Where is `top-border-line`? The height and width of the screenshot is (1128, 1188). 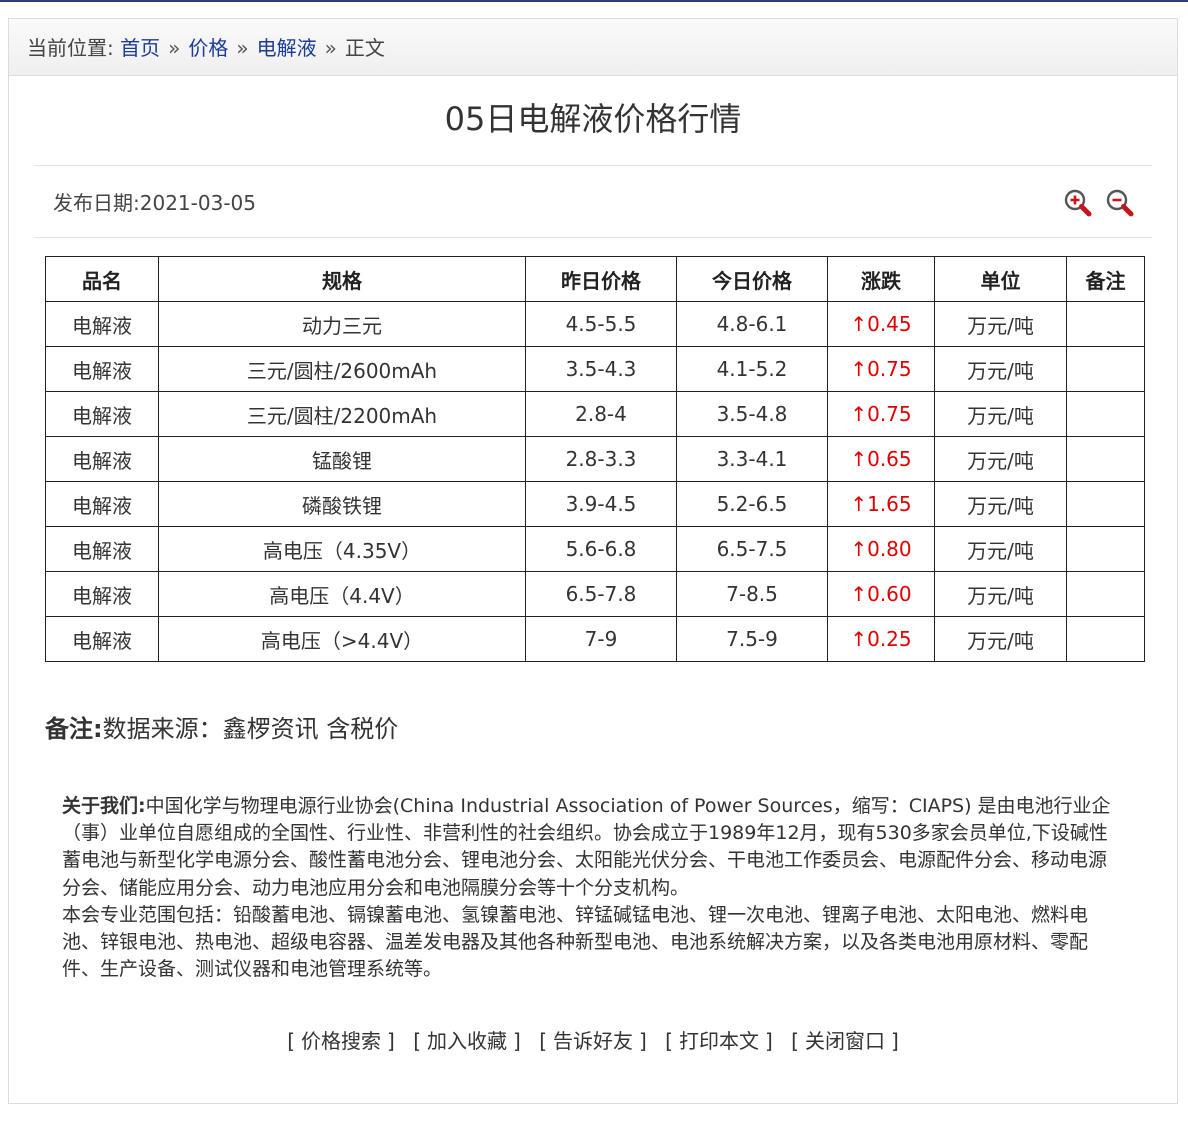
top-border-line is located at coordinates (594, 1).